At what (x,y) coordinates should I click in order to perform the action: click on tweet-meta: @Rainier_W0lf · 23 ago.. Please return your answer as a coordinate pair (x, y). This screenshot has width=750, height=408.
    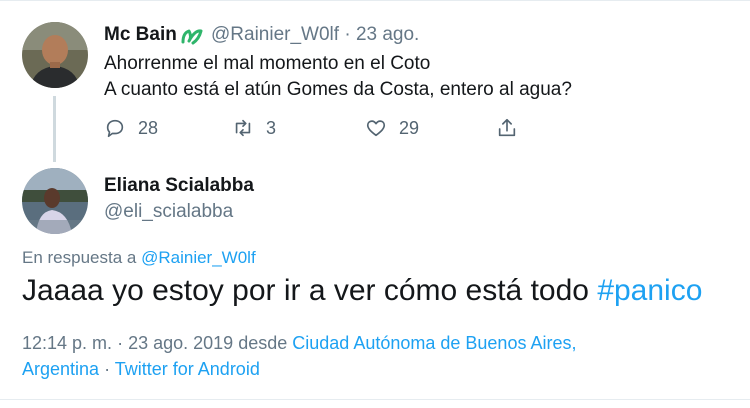
    Looking at the image, I should click on (315, 35).